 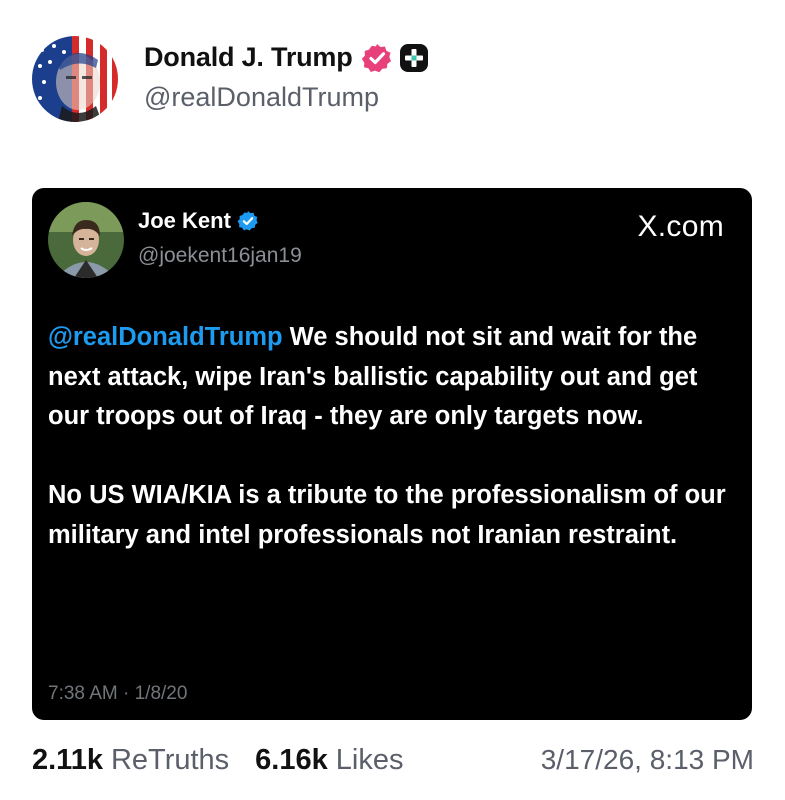 I want to click on retruths-stat: 2.11k ReTruths, so click(x=130, y=760).